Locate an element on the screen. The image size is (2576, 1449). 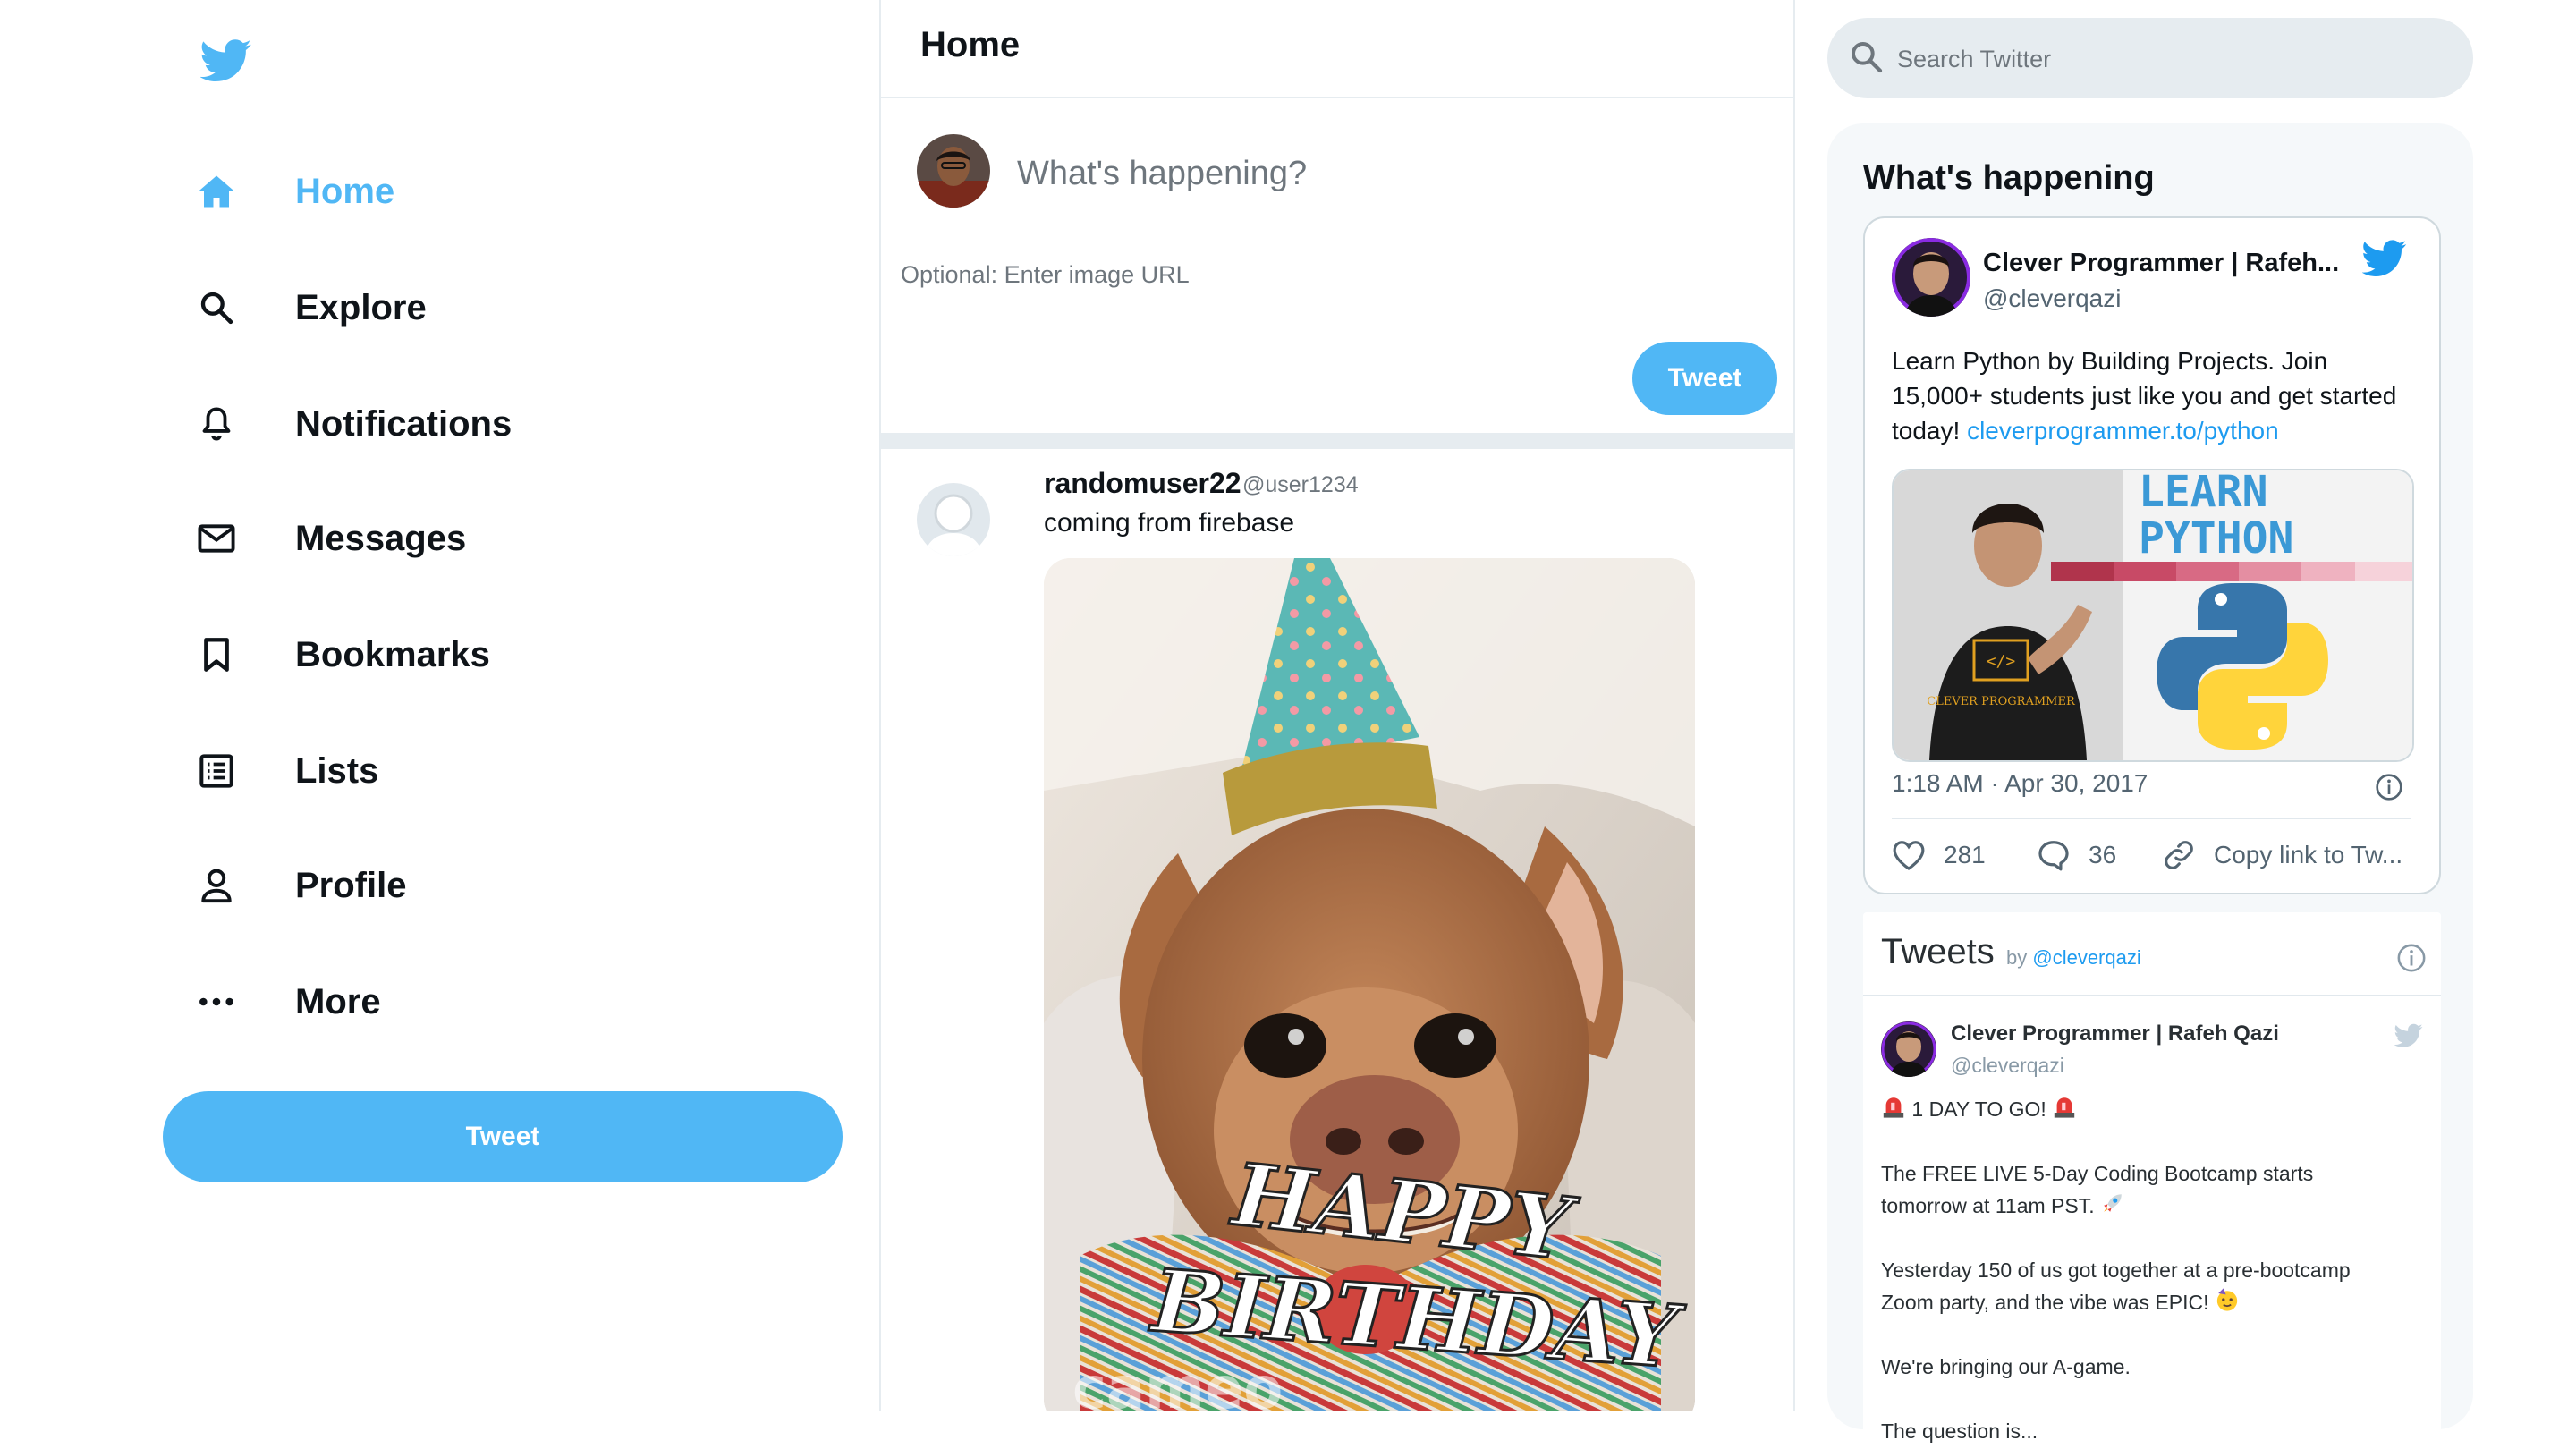
timeline-tweet-name: Clever Programmer | Rafeh Qazi is located at coordinates (2115, 1033).